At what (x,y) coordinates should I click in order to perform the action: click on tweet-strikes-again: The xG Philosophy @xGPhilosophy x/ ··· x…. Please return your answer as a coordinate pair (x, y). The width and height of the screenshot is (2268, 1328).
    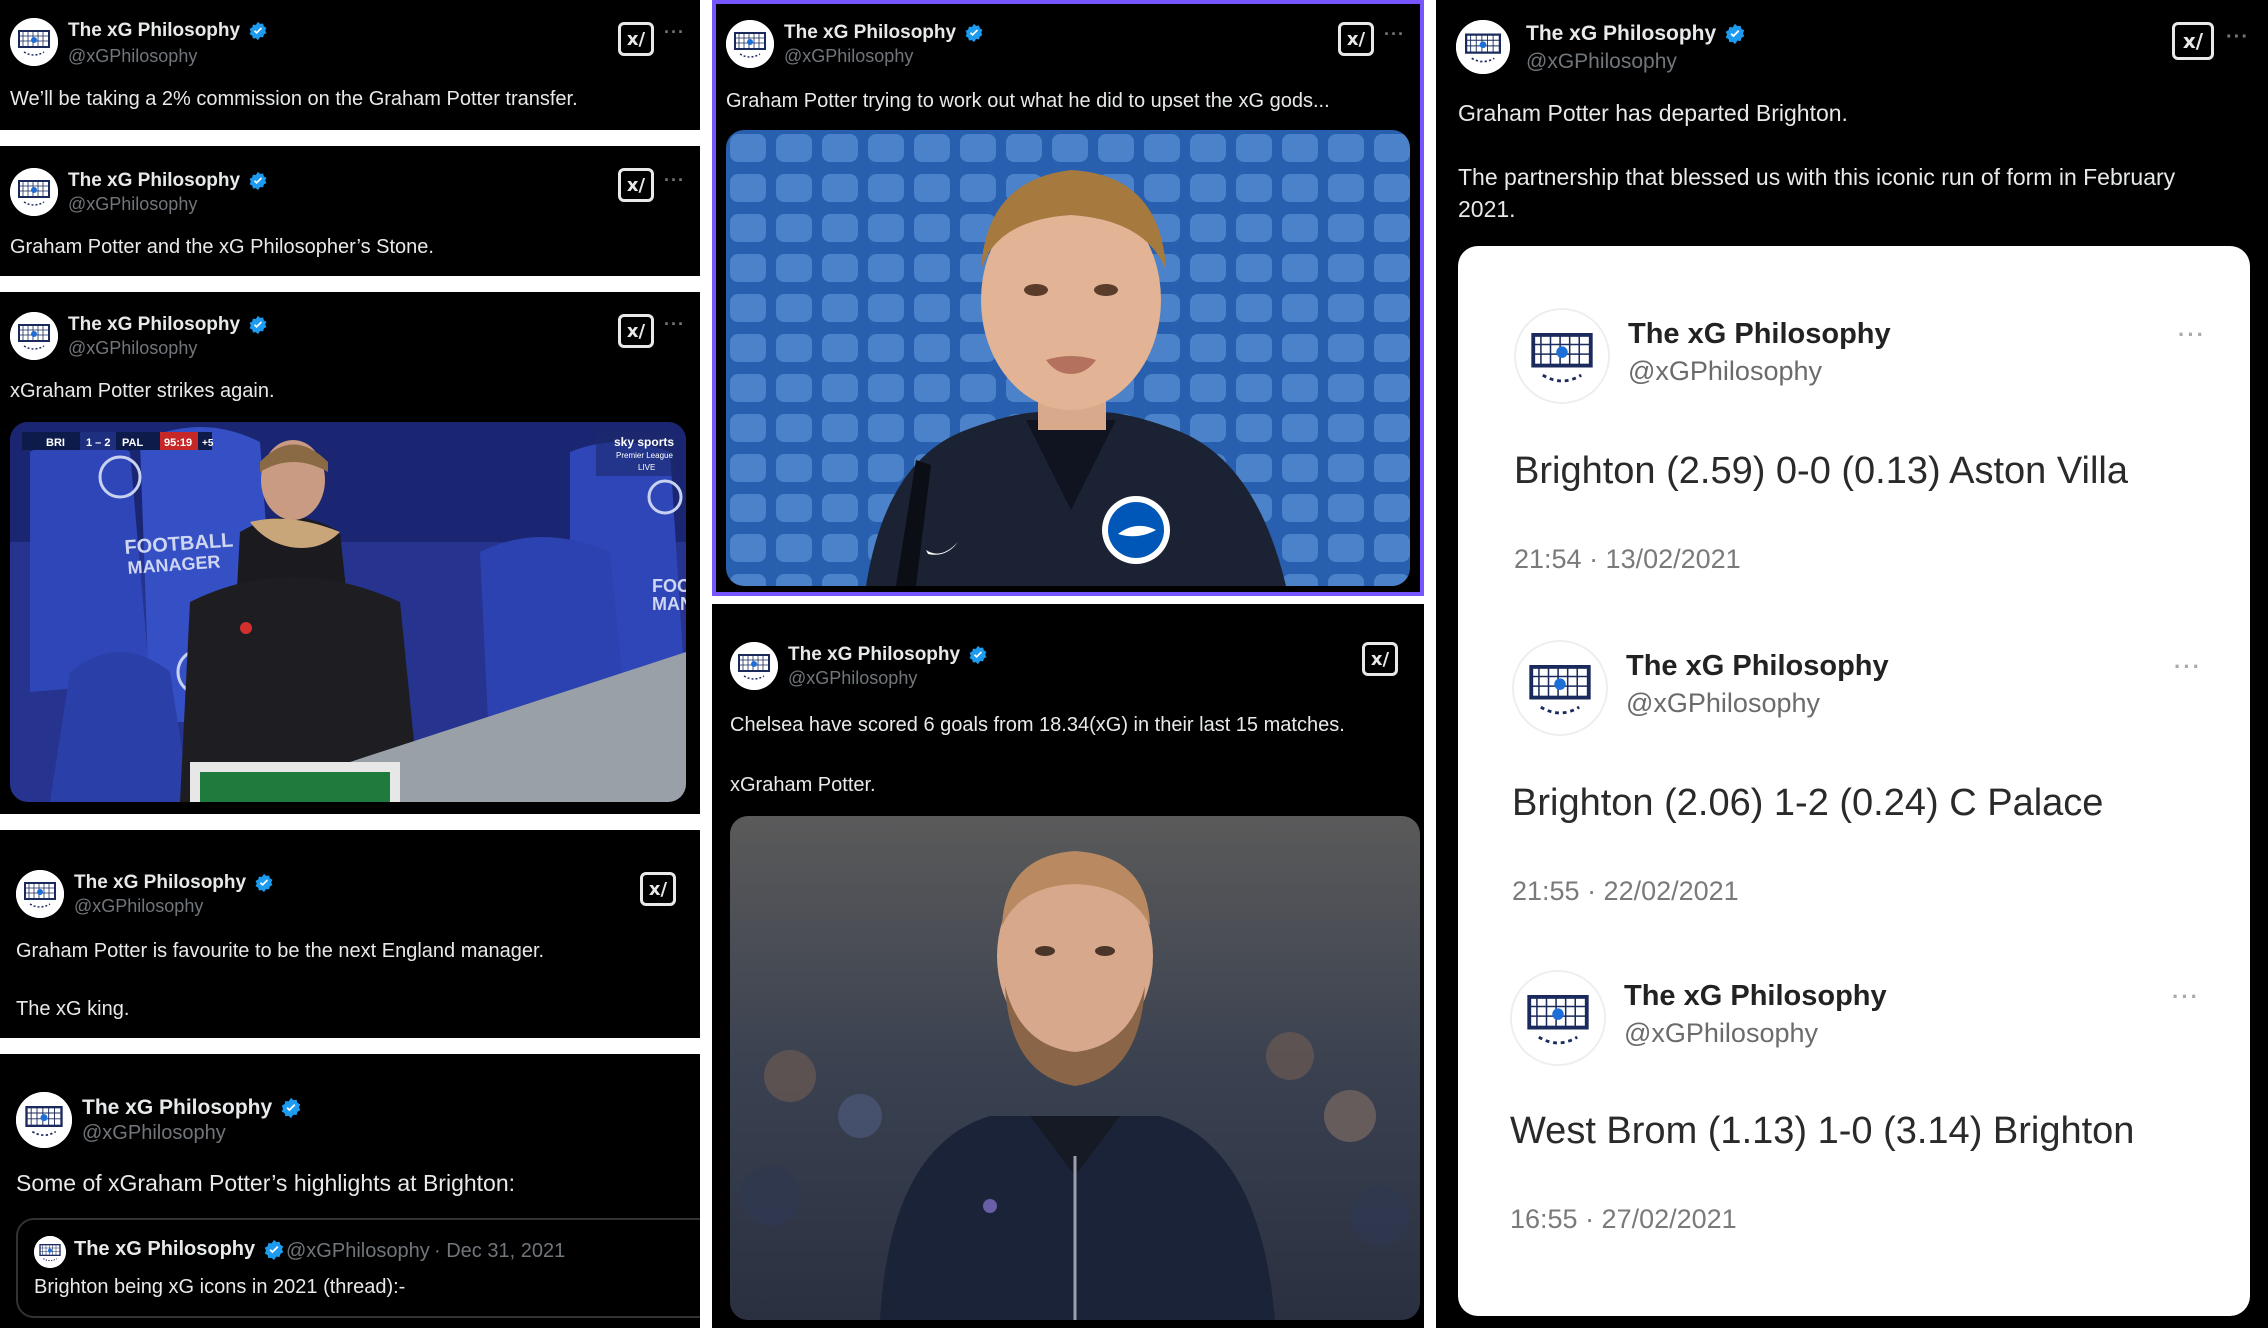
    Looking at the image, I should click on (350, 553).